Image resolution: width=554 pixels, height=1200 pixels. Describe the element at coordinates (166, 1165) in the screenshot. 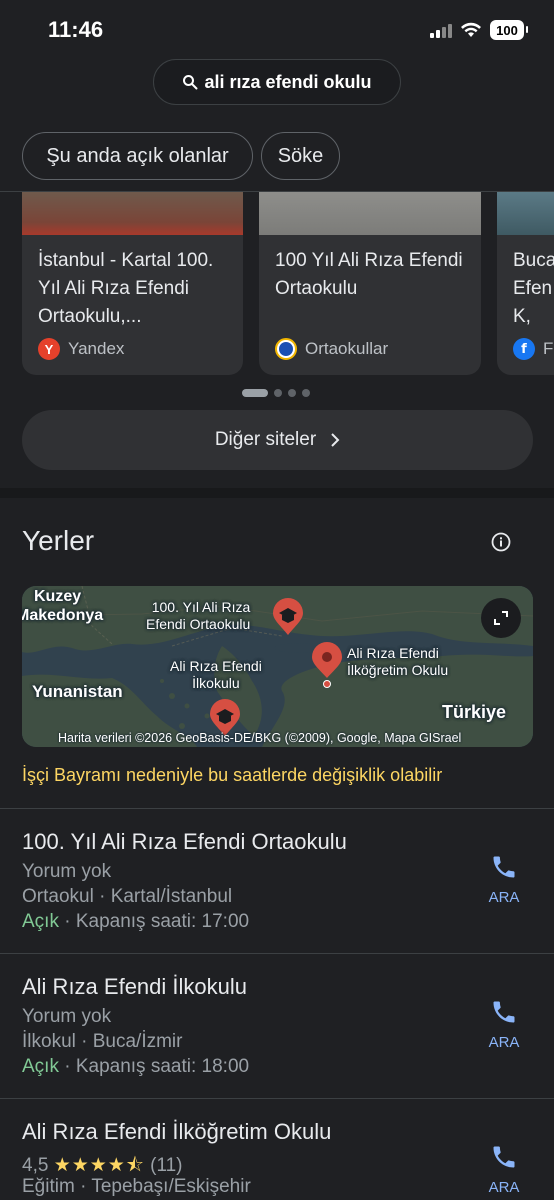

I see `review-count: (11)` at that location.